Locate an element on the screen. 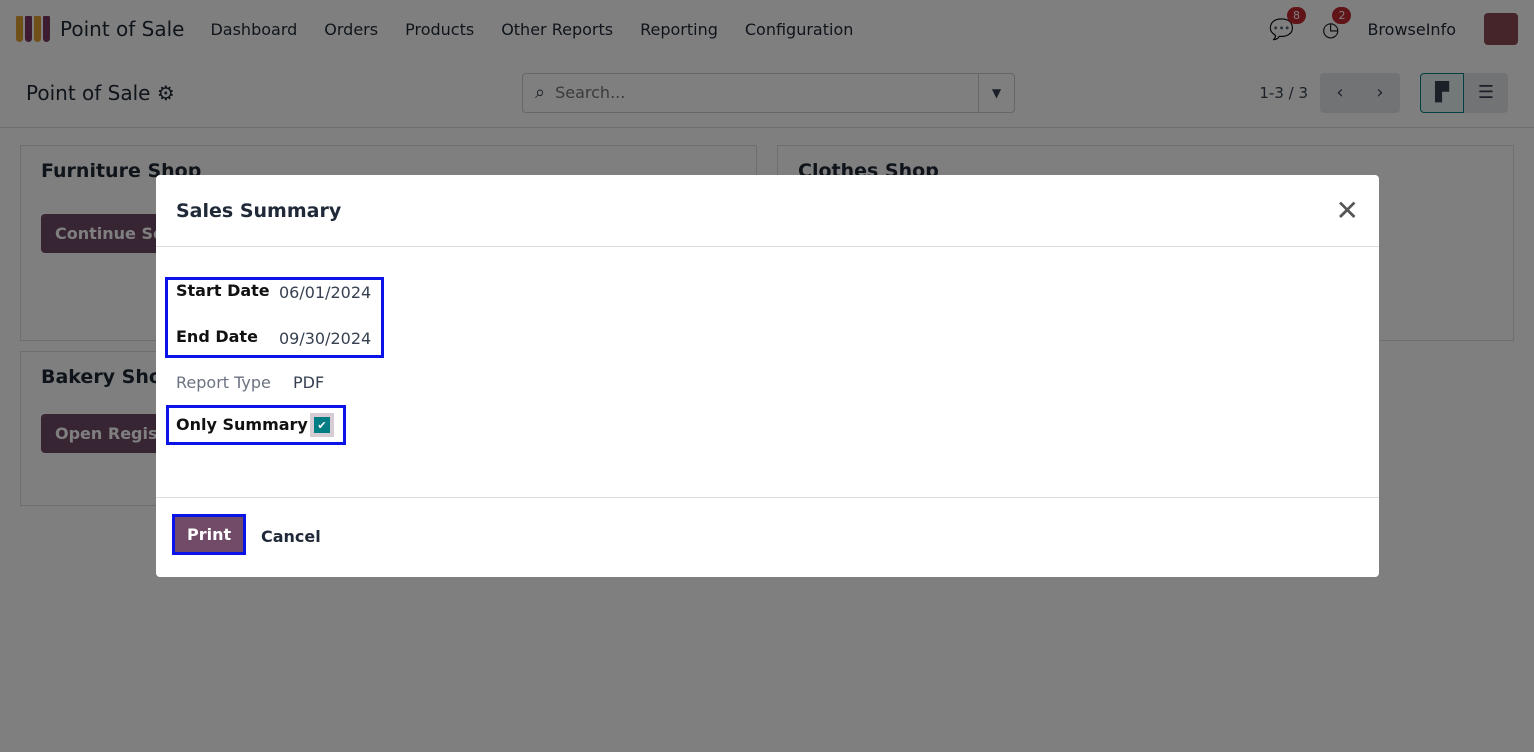  print-button: Print is located at coordinates (209, 534).